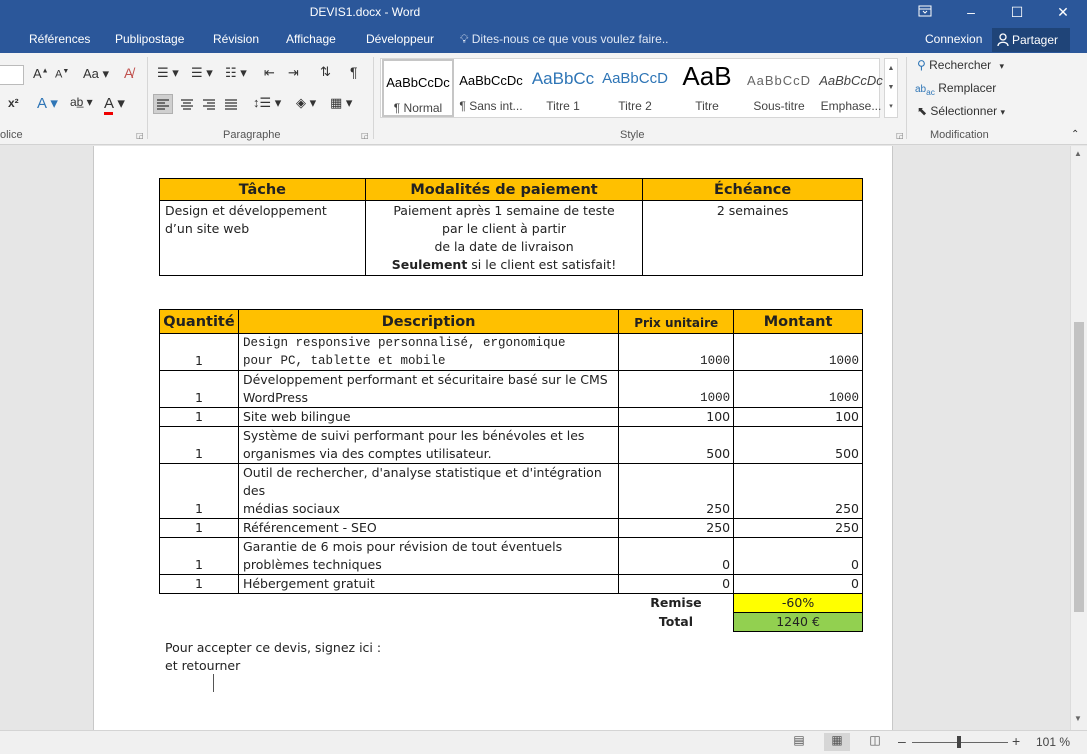 The width and height of the screenshot is (1087, 754). What do you see at coordinates (365, 135) in the screenshot?
I see `paragraphe-dialog-launcher: ◲` at bounding box center [365, 135].